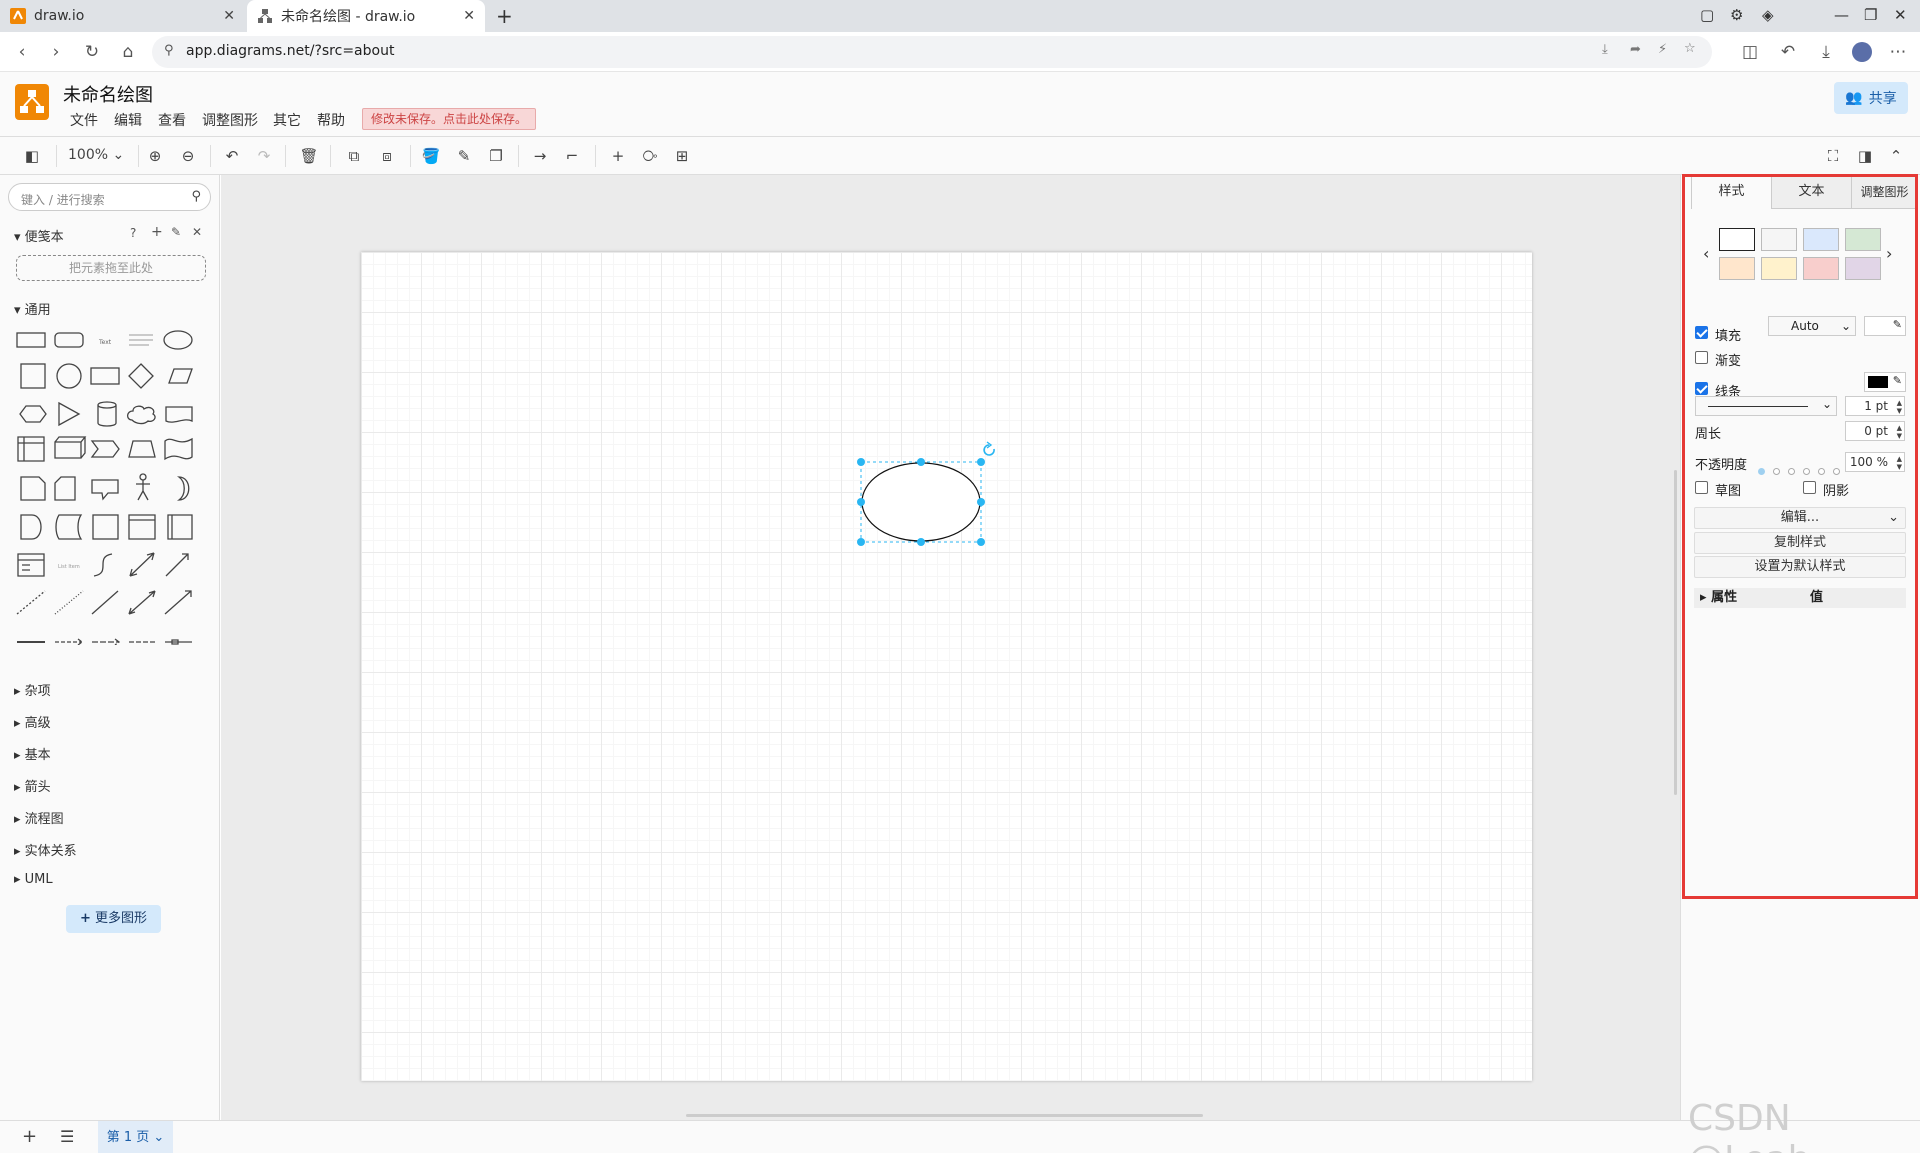 The width and height of the screenshot is (1920, 1153). Describe the element at coordinates (105, 376) in the screenshot. I see `process-shape-icon` at that location.